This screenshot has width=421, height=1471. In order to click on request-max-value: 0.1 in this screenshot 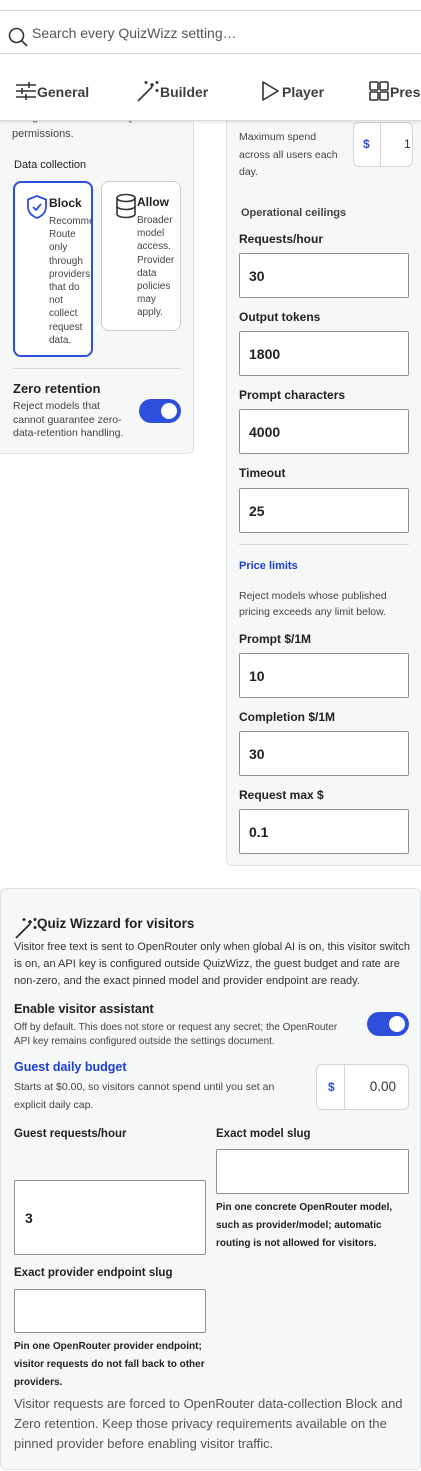, I will do `click(259, 831)`.